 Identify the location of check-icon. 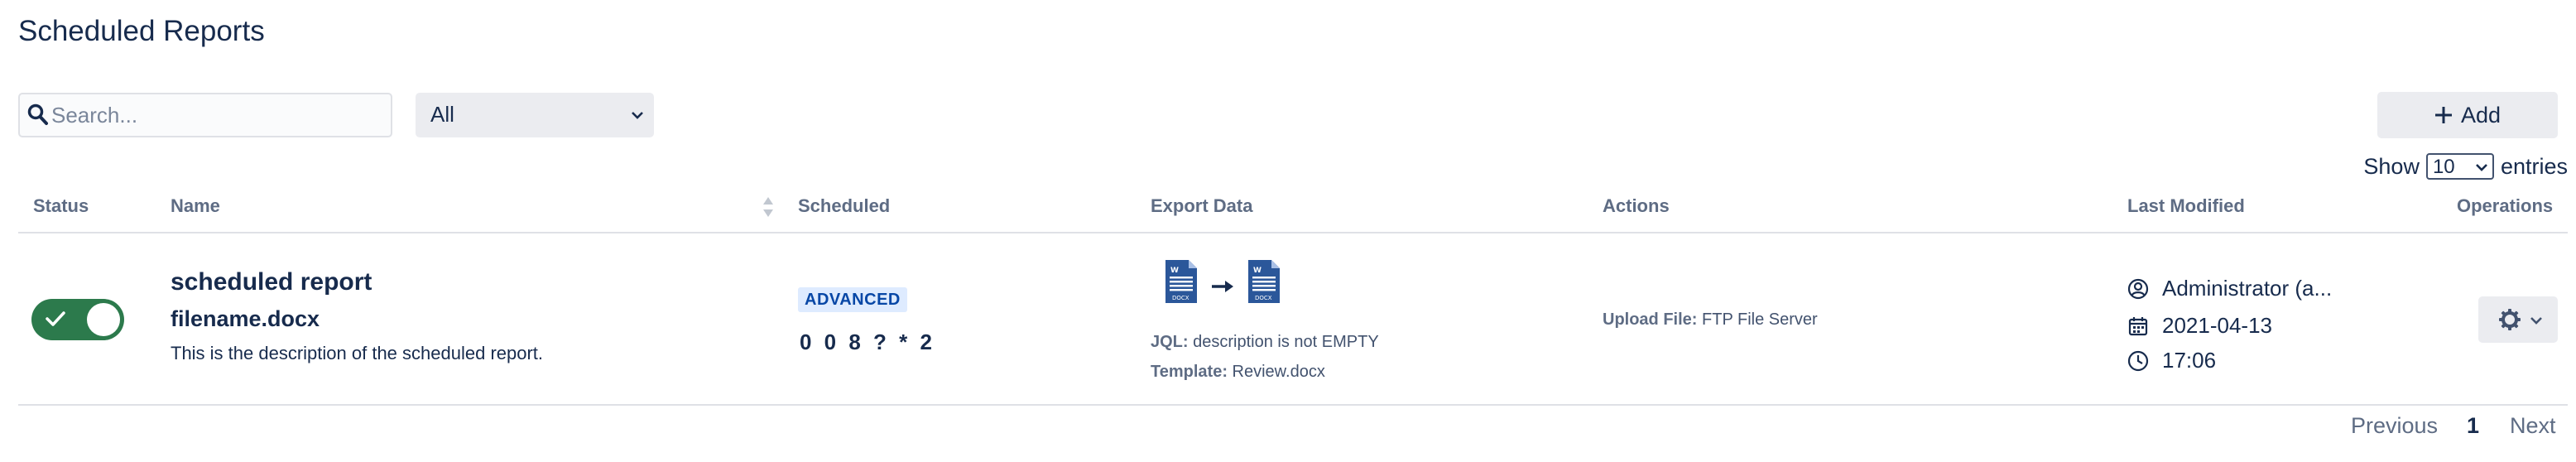
(55, 318).